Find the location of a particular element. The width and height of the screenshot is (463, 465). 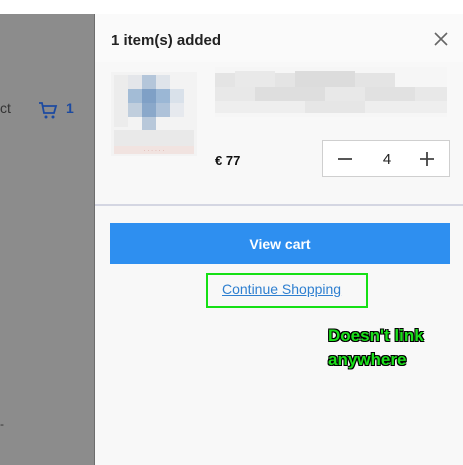

product-name is located at coordinates (331, 92).